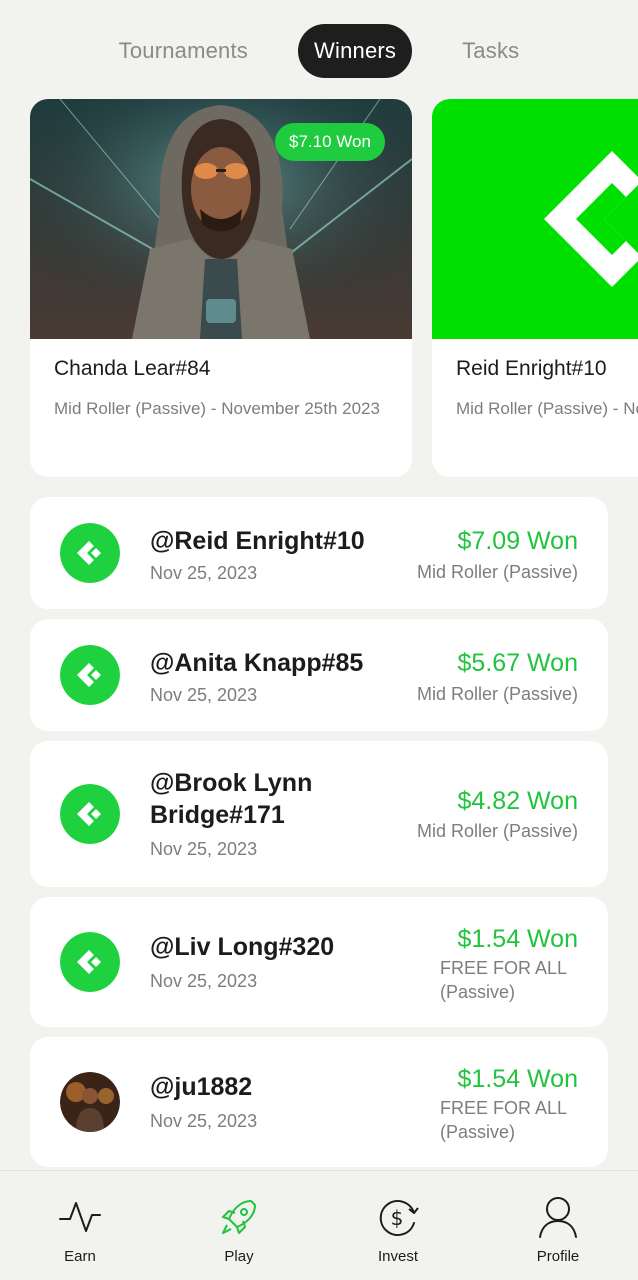 This screenshot has height=1280, width=638. I want to click on nav-invest: $ Invest, so click(398, 1225).